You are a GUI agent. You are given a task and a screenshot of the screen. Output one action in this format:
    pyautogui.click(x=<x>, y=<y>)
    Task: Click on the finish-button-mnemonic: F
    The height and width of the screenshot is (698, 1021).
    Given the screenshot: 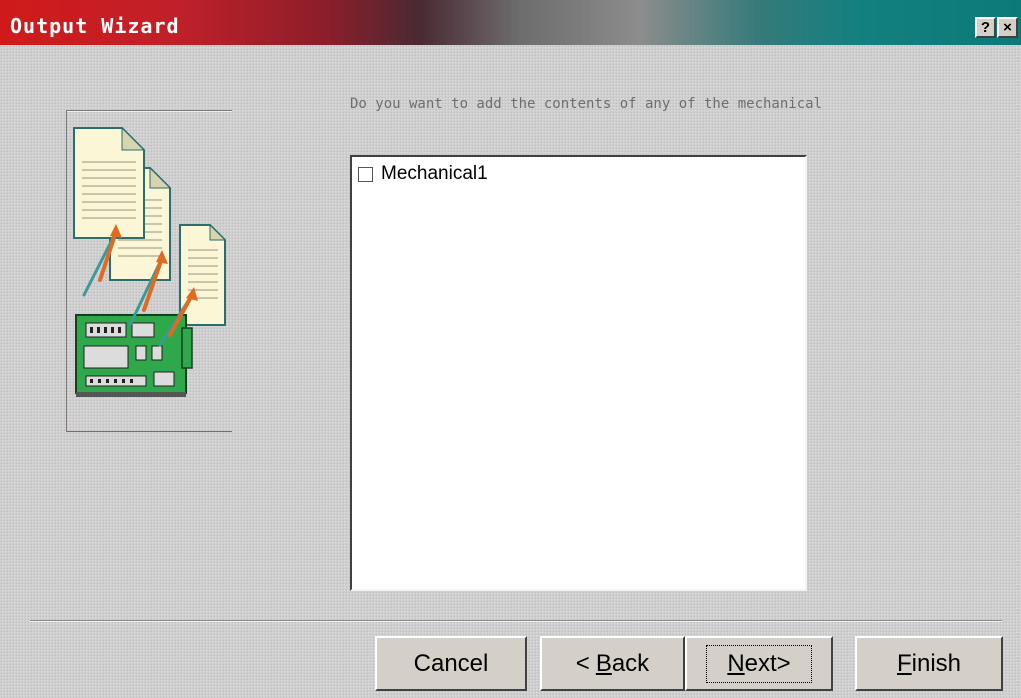 What is the action you would take?
    pyautogui.click(x=904, y=663)
    